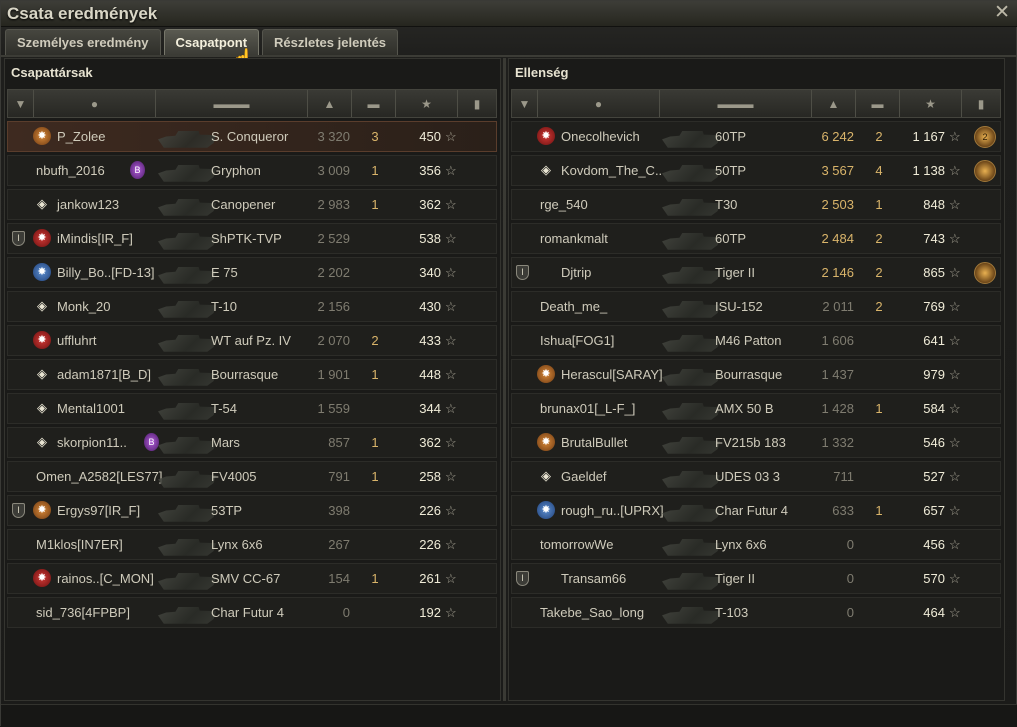 The height and width of the screenshot is (727, 1017). What do you see at coordinates (576, 272) in the screenshot?
I see `player-name: Djtrip` at bounding box center [576, 272].